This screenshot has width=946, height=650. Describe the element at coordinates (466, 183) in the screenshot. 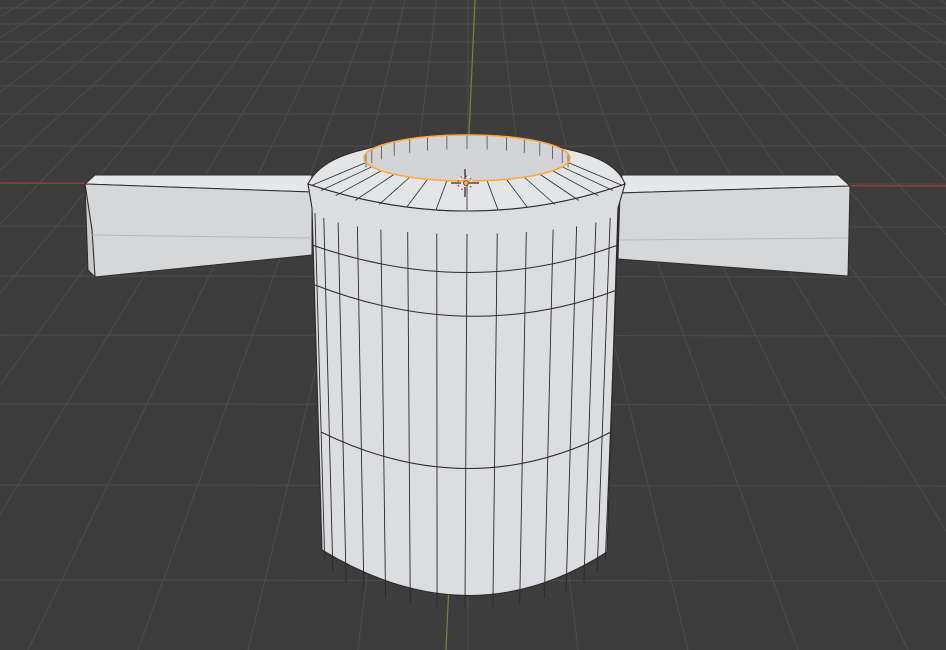

I see `object-origin` at that location.